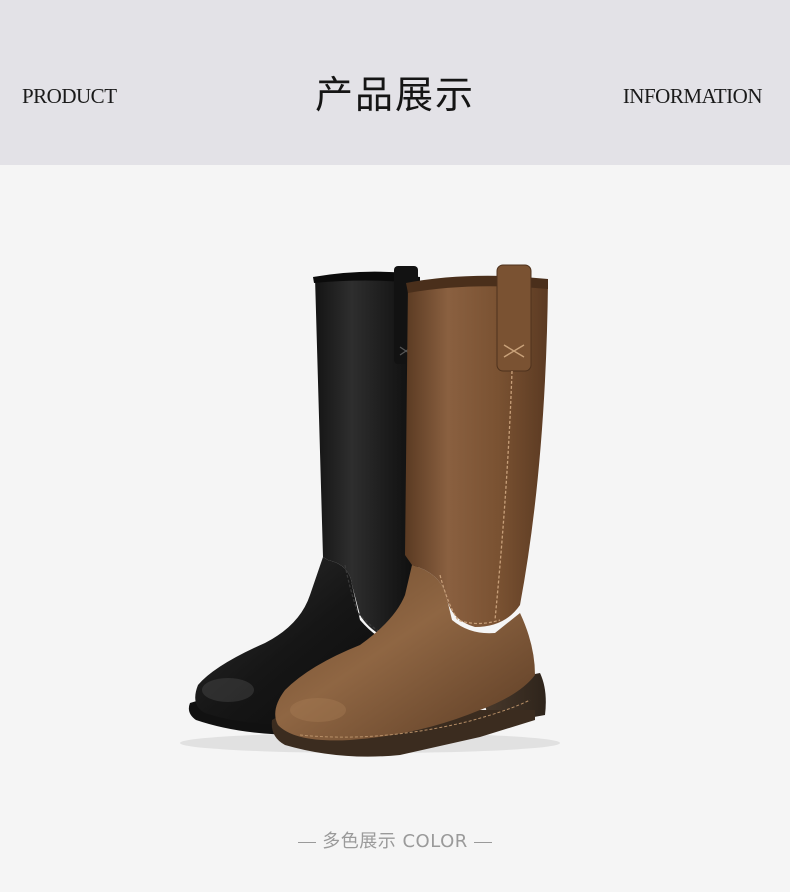 This screenshot has width=790, height=892. I want to click on caption-dash-left, so click(307, 842).